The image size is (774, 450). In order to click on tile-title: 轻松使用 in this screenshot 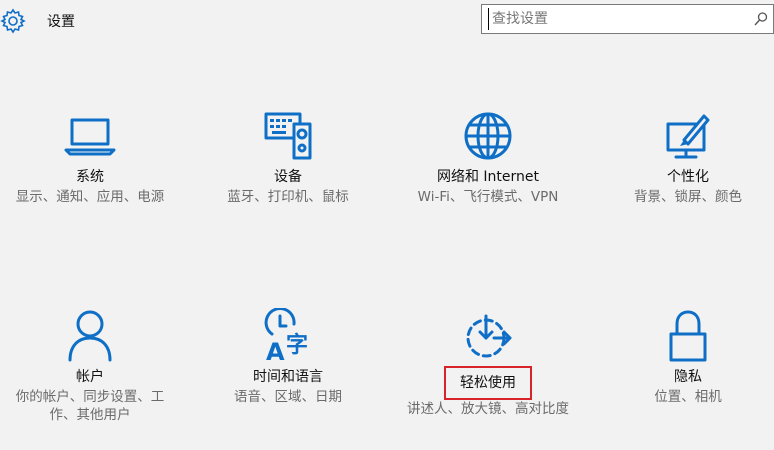, I will do `click(488, 383)`.